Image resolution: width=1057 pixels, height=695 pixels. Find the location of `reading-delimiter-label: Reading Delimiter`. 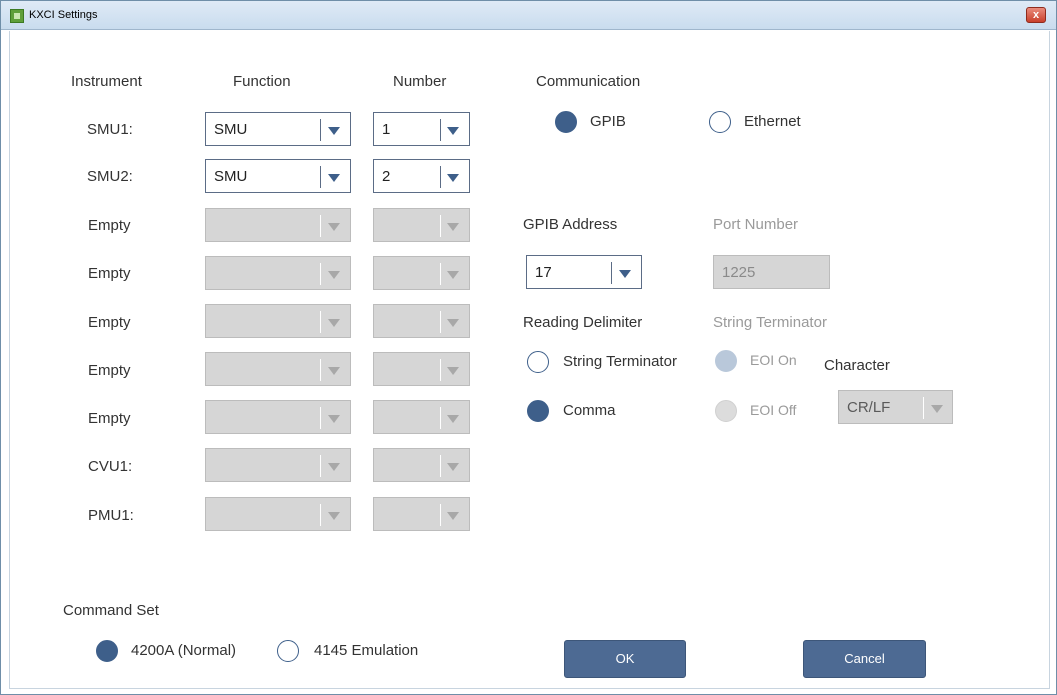

reading-delimiter-label: Reading Delimiter is located at coordinates (583, 322).